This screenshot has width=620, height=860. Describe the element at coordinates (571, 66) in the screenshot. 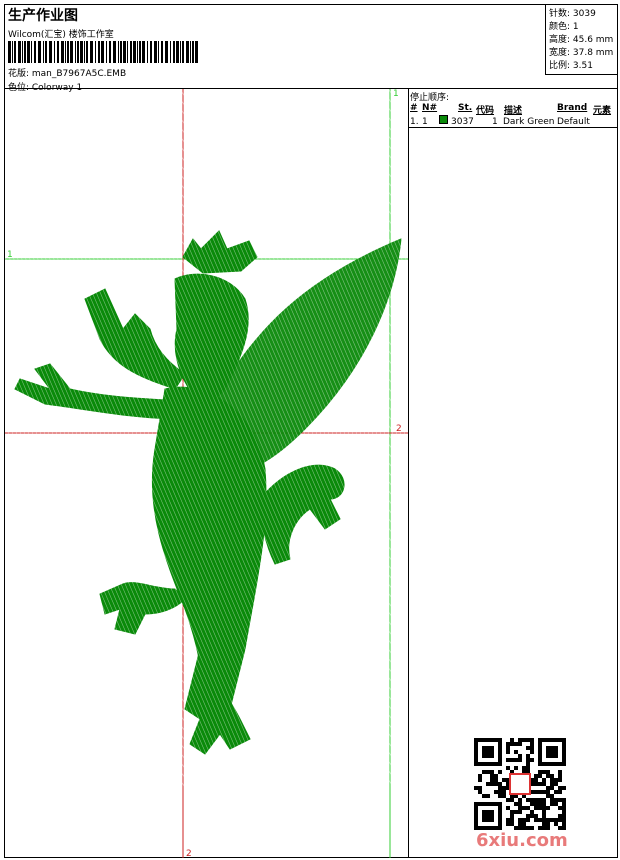

I see `design-scale: 比例: 3.51` at that location.